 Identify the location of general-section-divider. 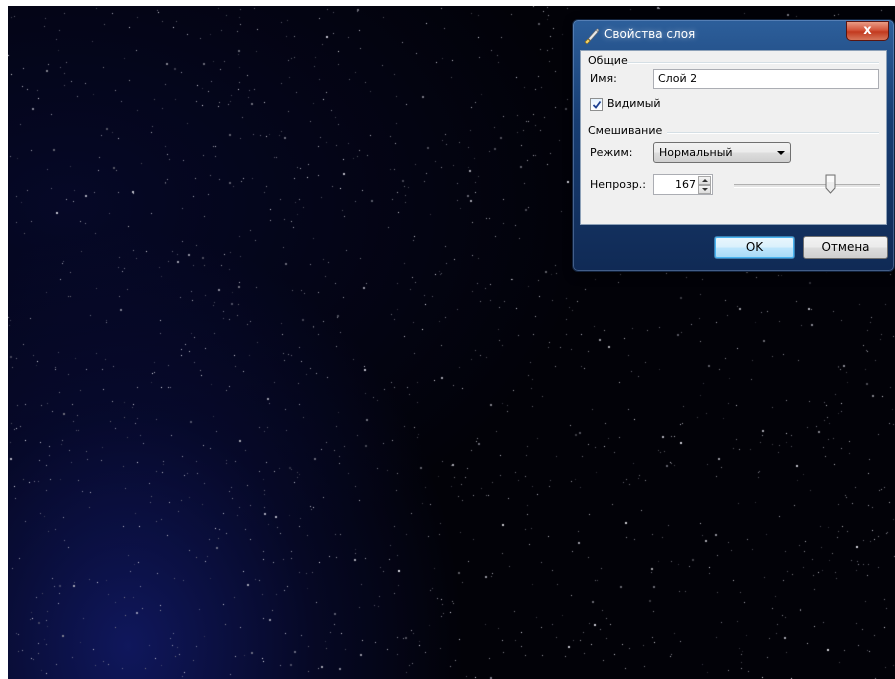
(753, 63).